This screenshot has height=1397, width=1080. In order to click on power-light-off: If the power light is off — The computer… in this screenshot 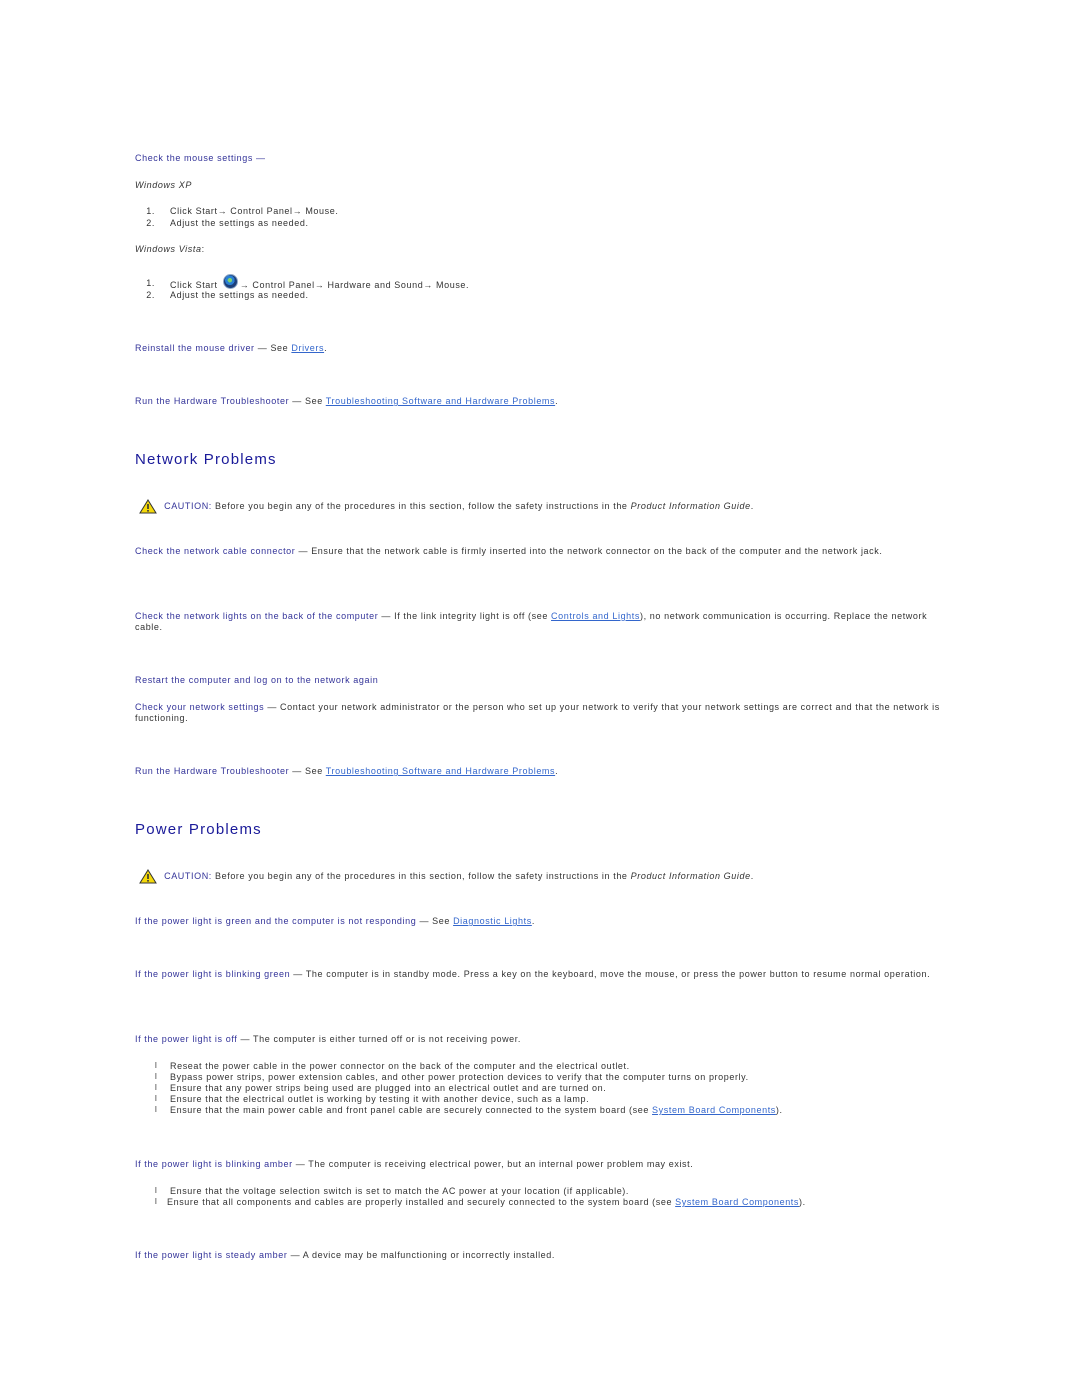, I will do `click(328, 1039)`.